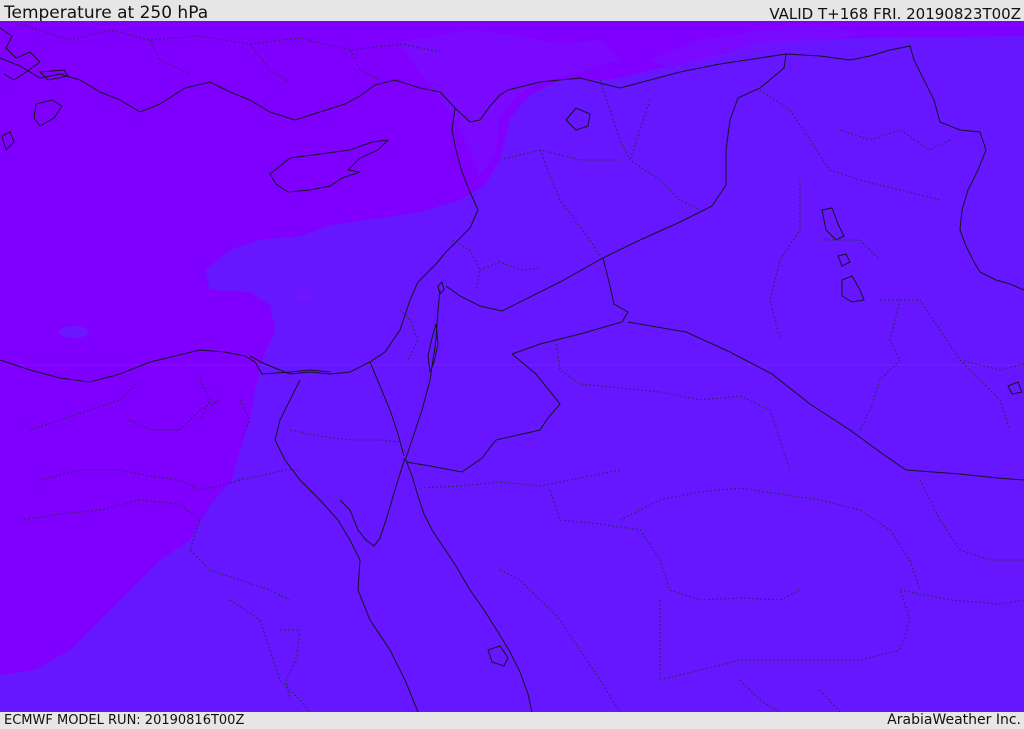  Describe the element at coordinates (954, 720) in the screenshot. I see `credit-label: ArabiaWeather Inc.` at that location.